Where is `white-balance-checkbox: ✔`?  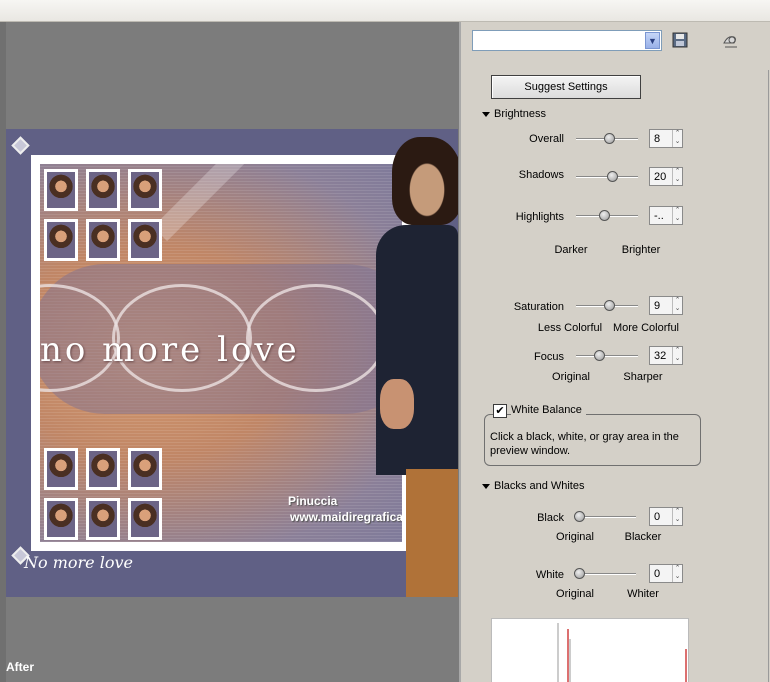
white-balance-checkbox: ✔ is located at coordinates (500, 411).